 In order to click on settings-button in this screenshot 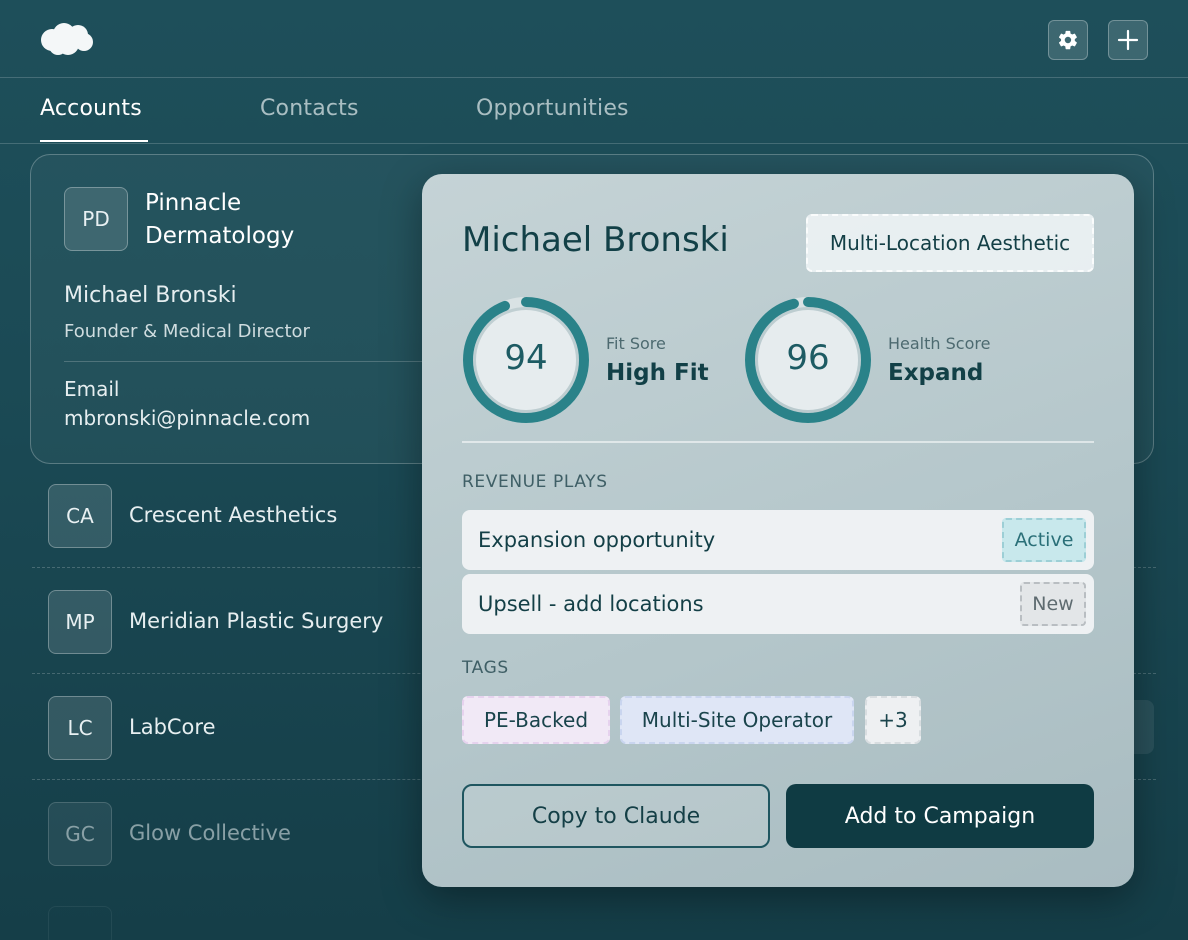, I will do `click(1068, 40)`.